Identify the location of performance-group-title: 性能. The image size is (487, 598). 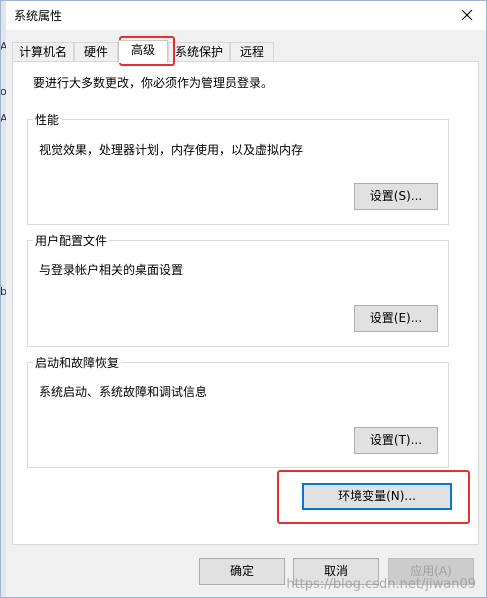
(47, 119).